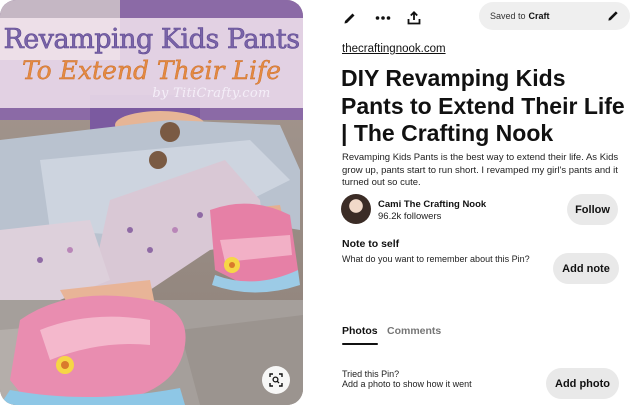 This screenshot has width=637, height=405. I want to click on avatar, so click(356, 209).